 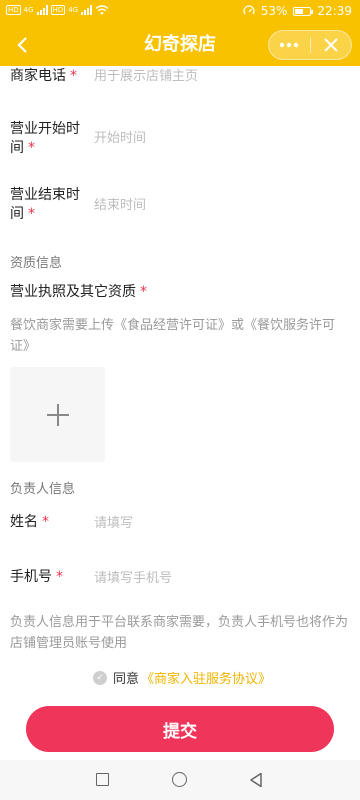 I want to click on wifi-icon, so click(x=102, y=10).